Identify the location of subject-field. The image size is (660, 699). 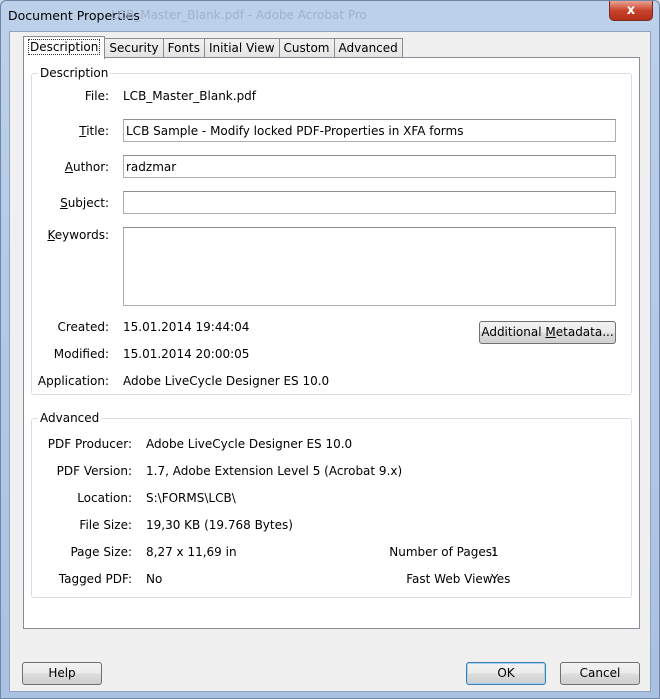
(369, 202).